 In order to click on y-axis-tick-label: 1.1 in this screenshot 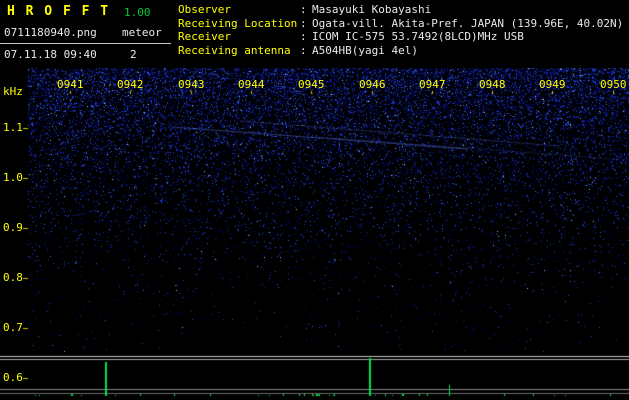, I will do `click(13, 127)`.